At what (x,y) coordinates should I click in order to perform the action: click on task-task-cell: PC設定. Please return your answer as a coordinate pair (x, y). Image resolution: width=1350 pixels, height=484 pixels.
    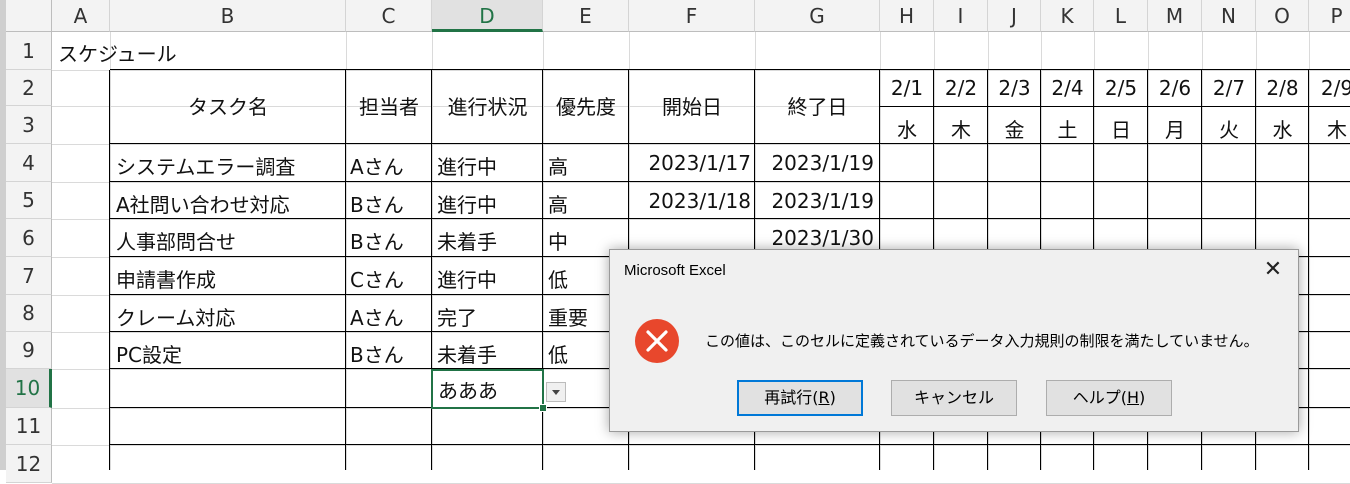
    Looking at the image, I should click on (149, 353).